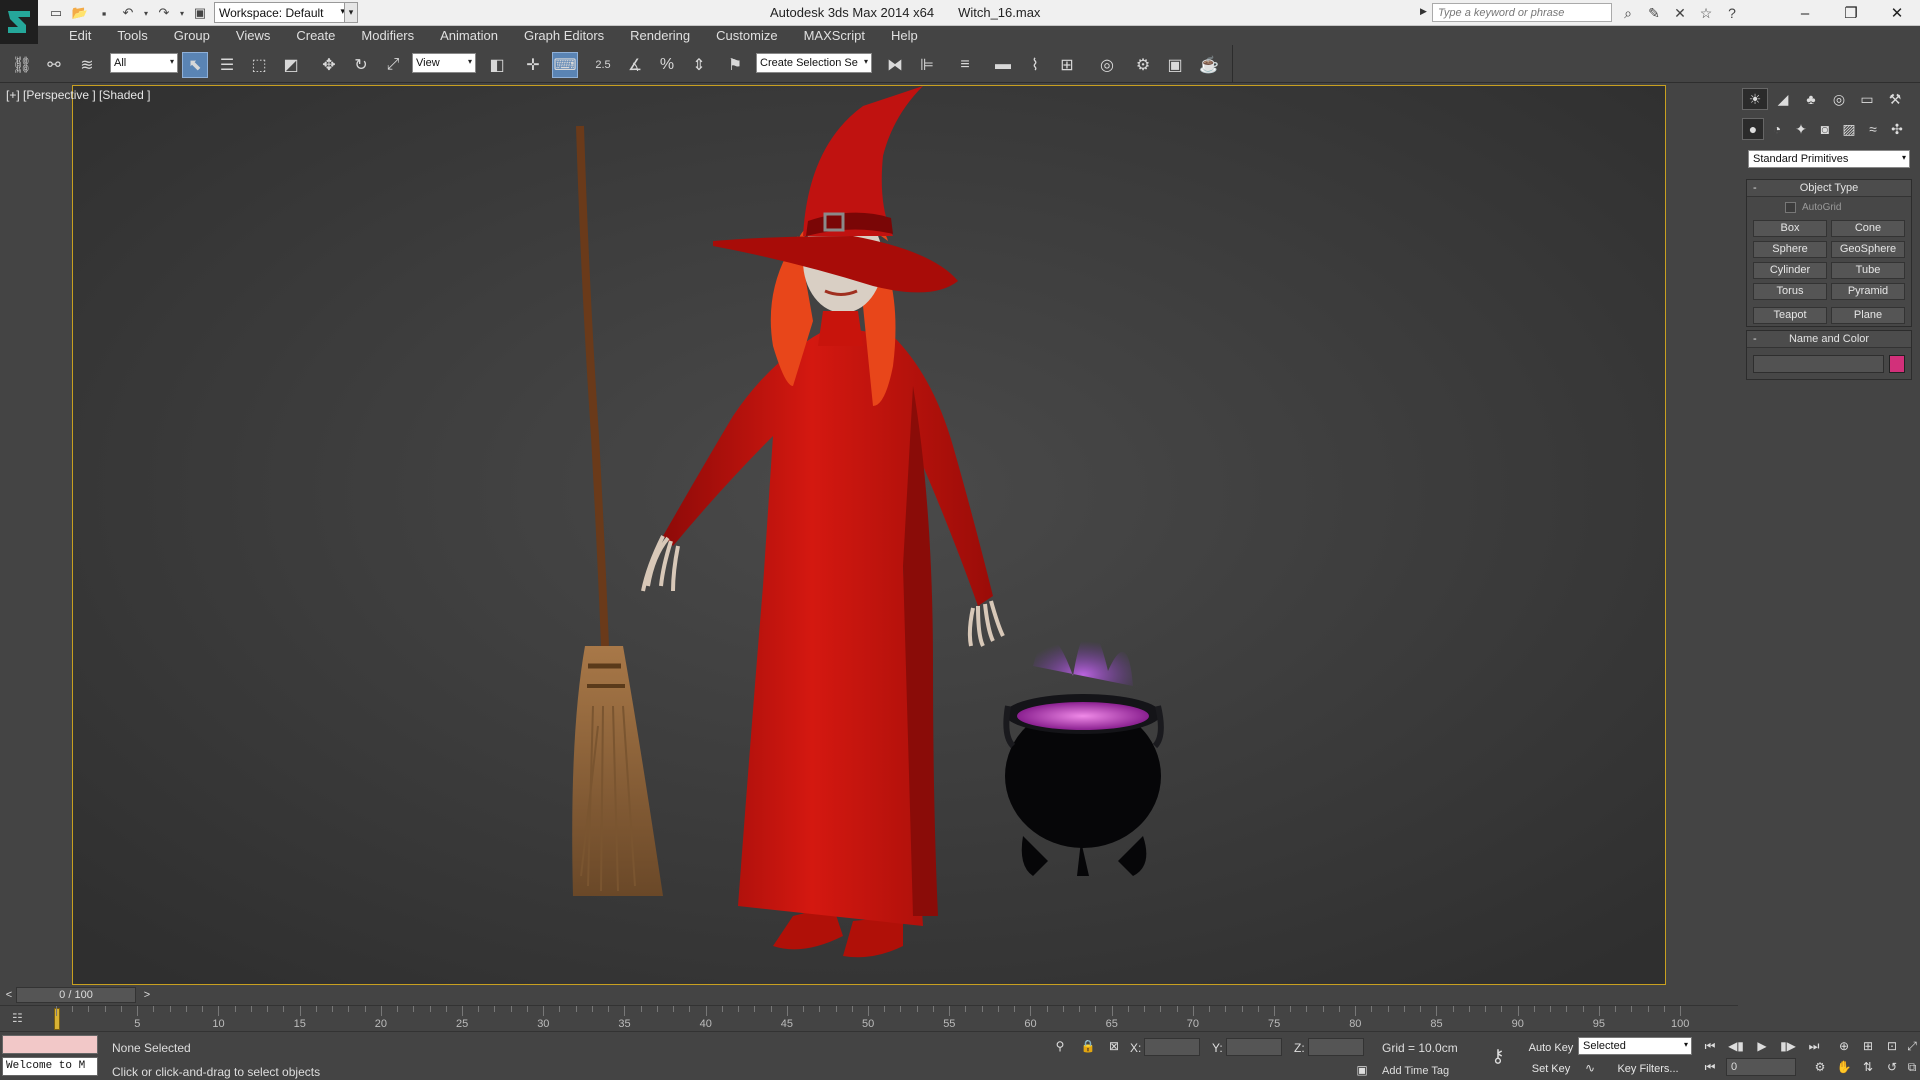 The width and height of the screenshot is (1920, 1080). Describe the element at coordinates (660, 35) in the screenshot. I see `menu-rendering: Rendering` at that location.